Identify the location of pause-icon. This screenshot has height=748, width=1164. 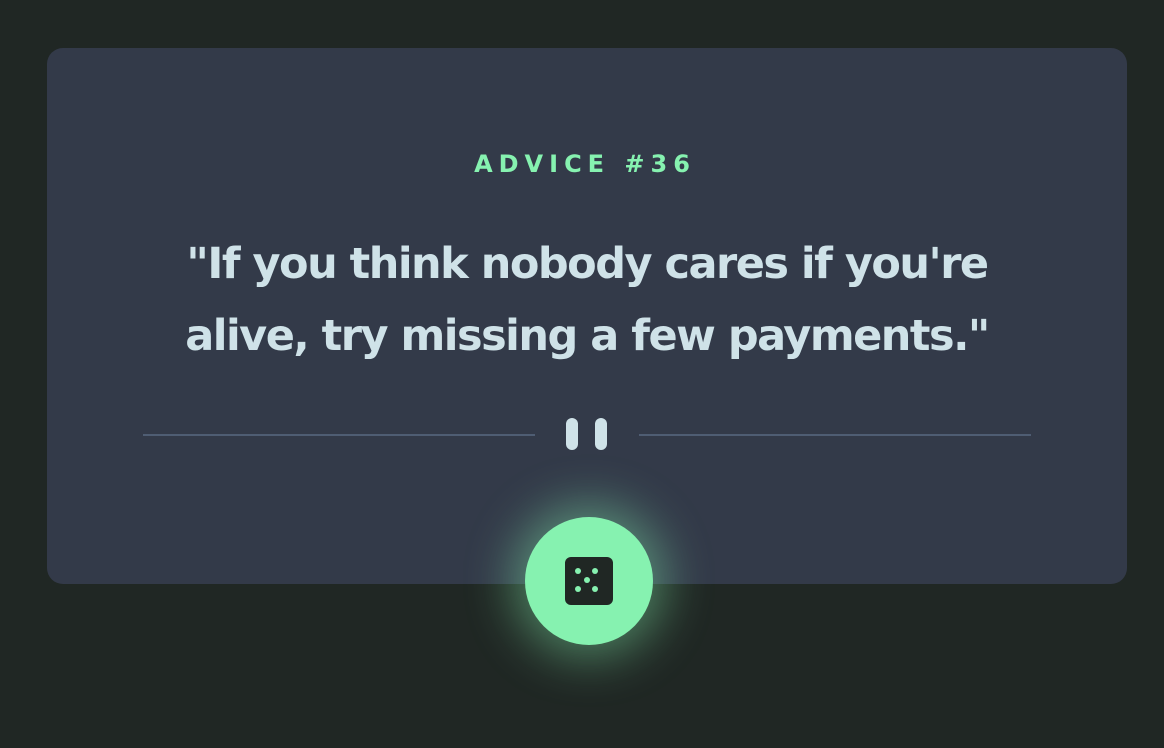
(587, 434).